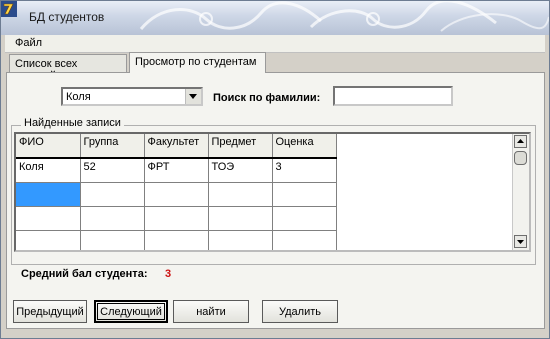  Describe the element at coordinates (50, 311) in the screenshot. I see `prev-button: Предыдущий` at that location.